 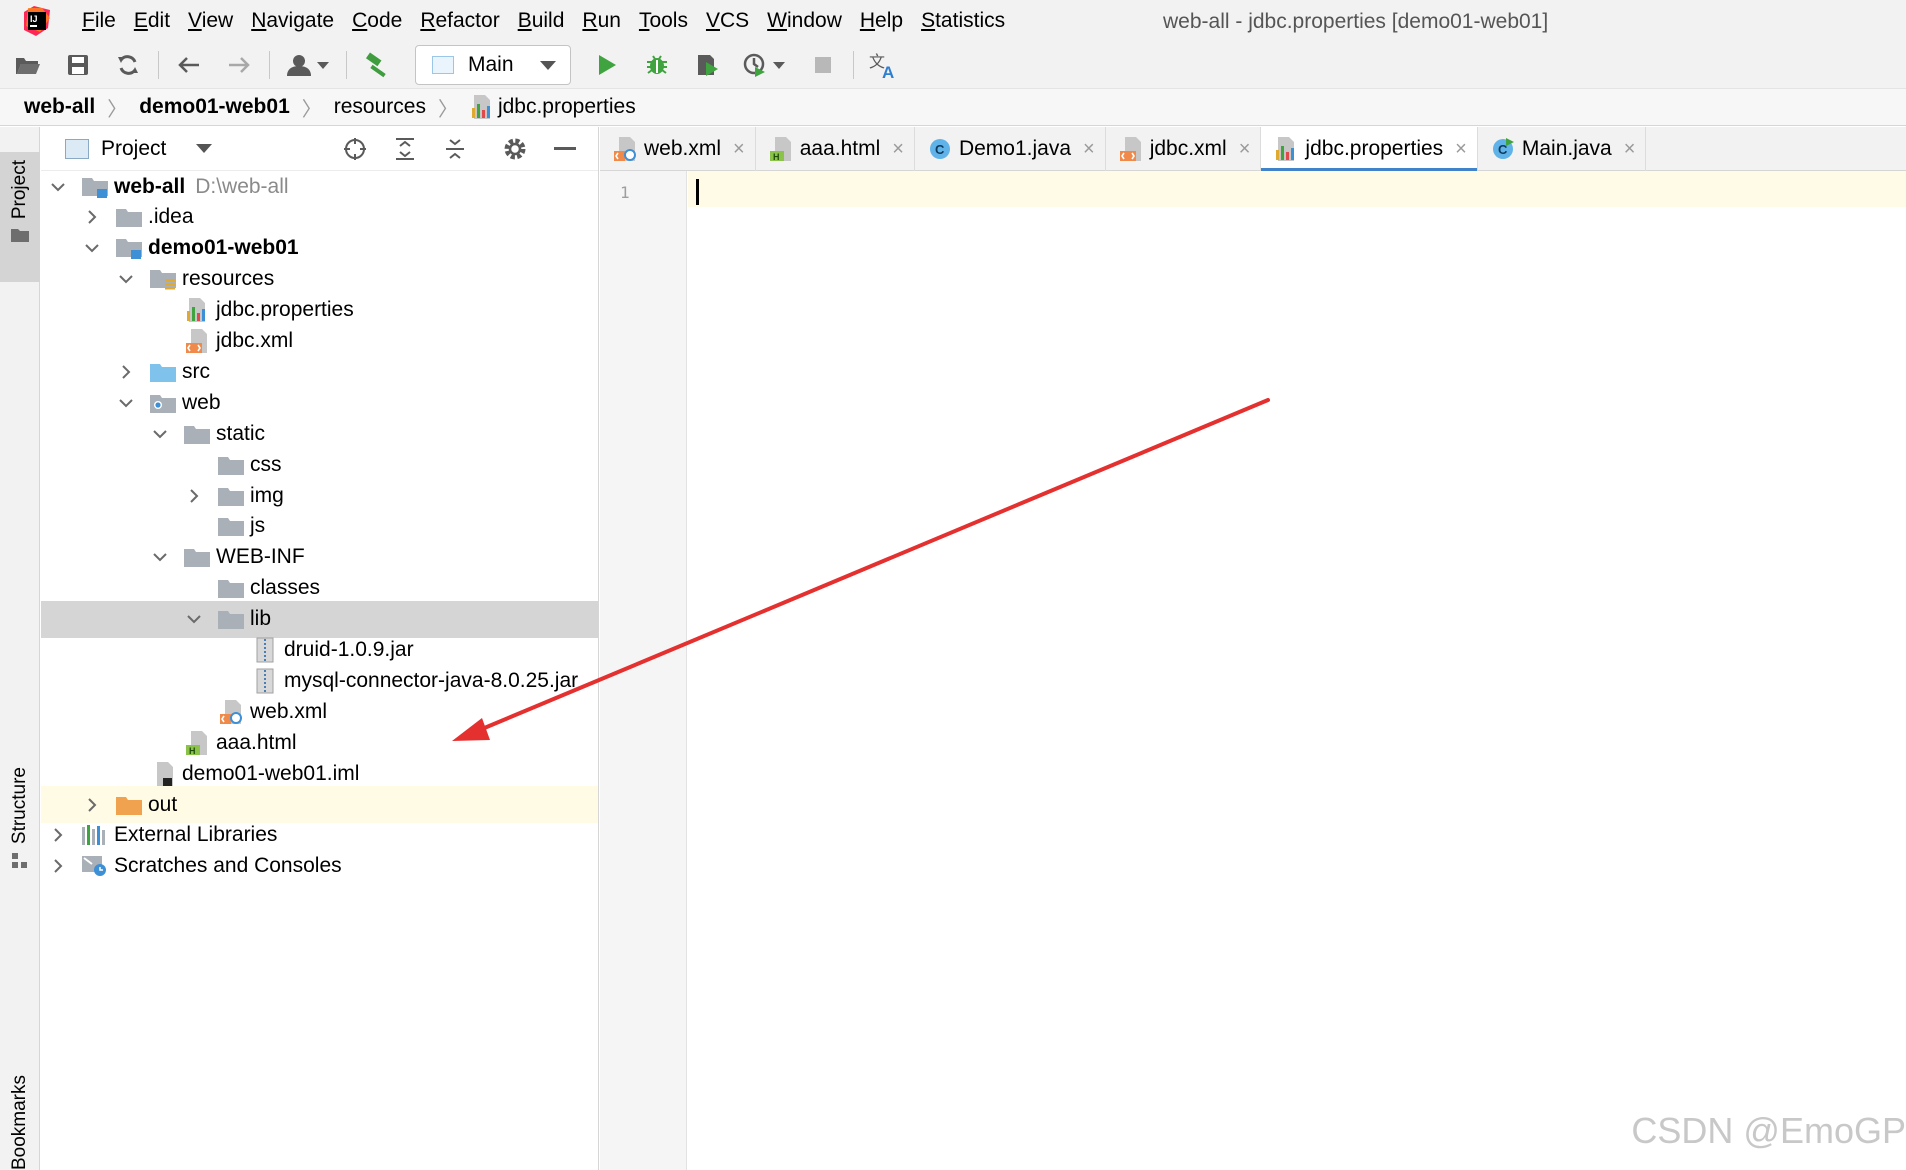 I want to click on menu-mnemonic: R, so click(x=590, y=20).